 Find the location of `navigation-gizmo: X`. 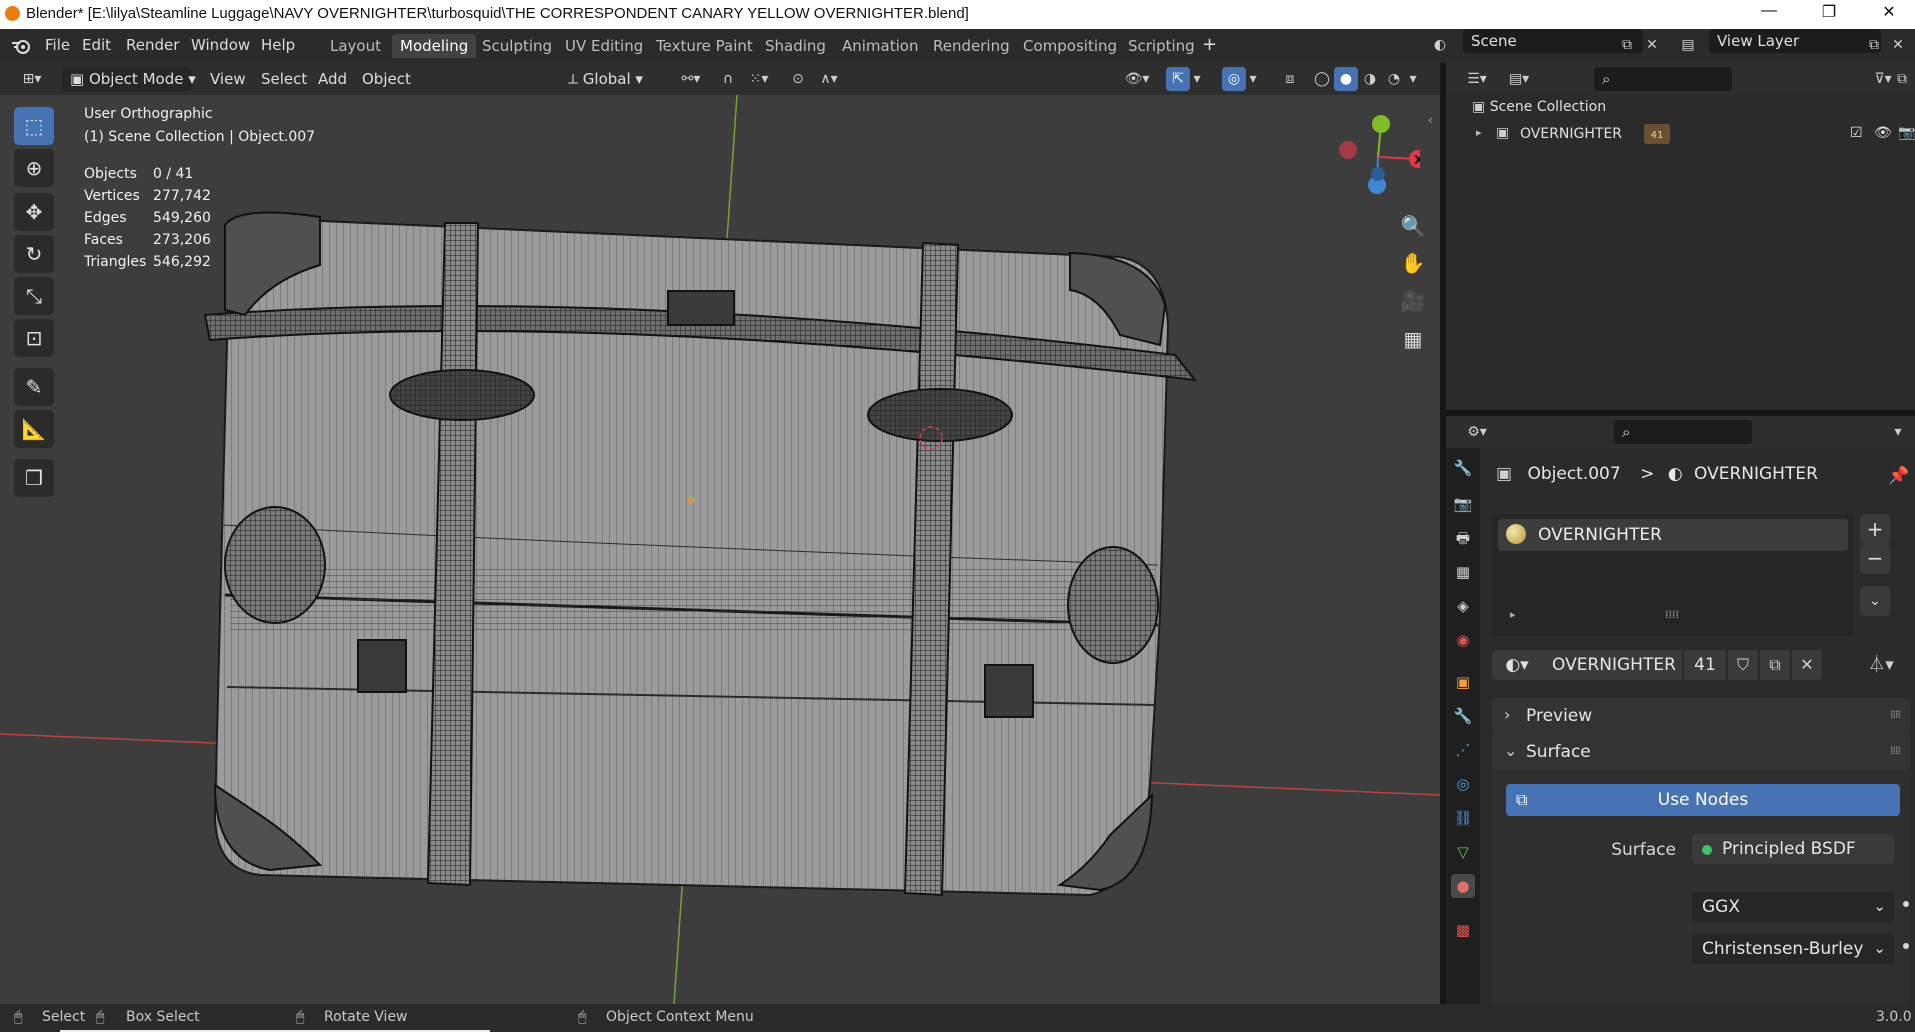

navigation-gizmo: X is located at coordinates (1370, 157).